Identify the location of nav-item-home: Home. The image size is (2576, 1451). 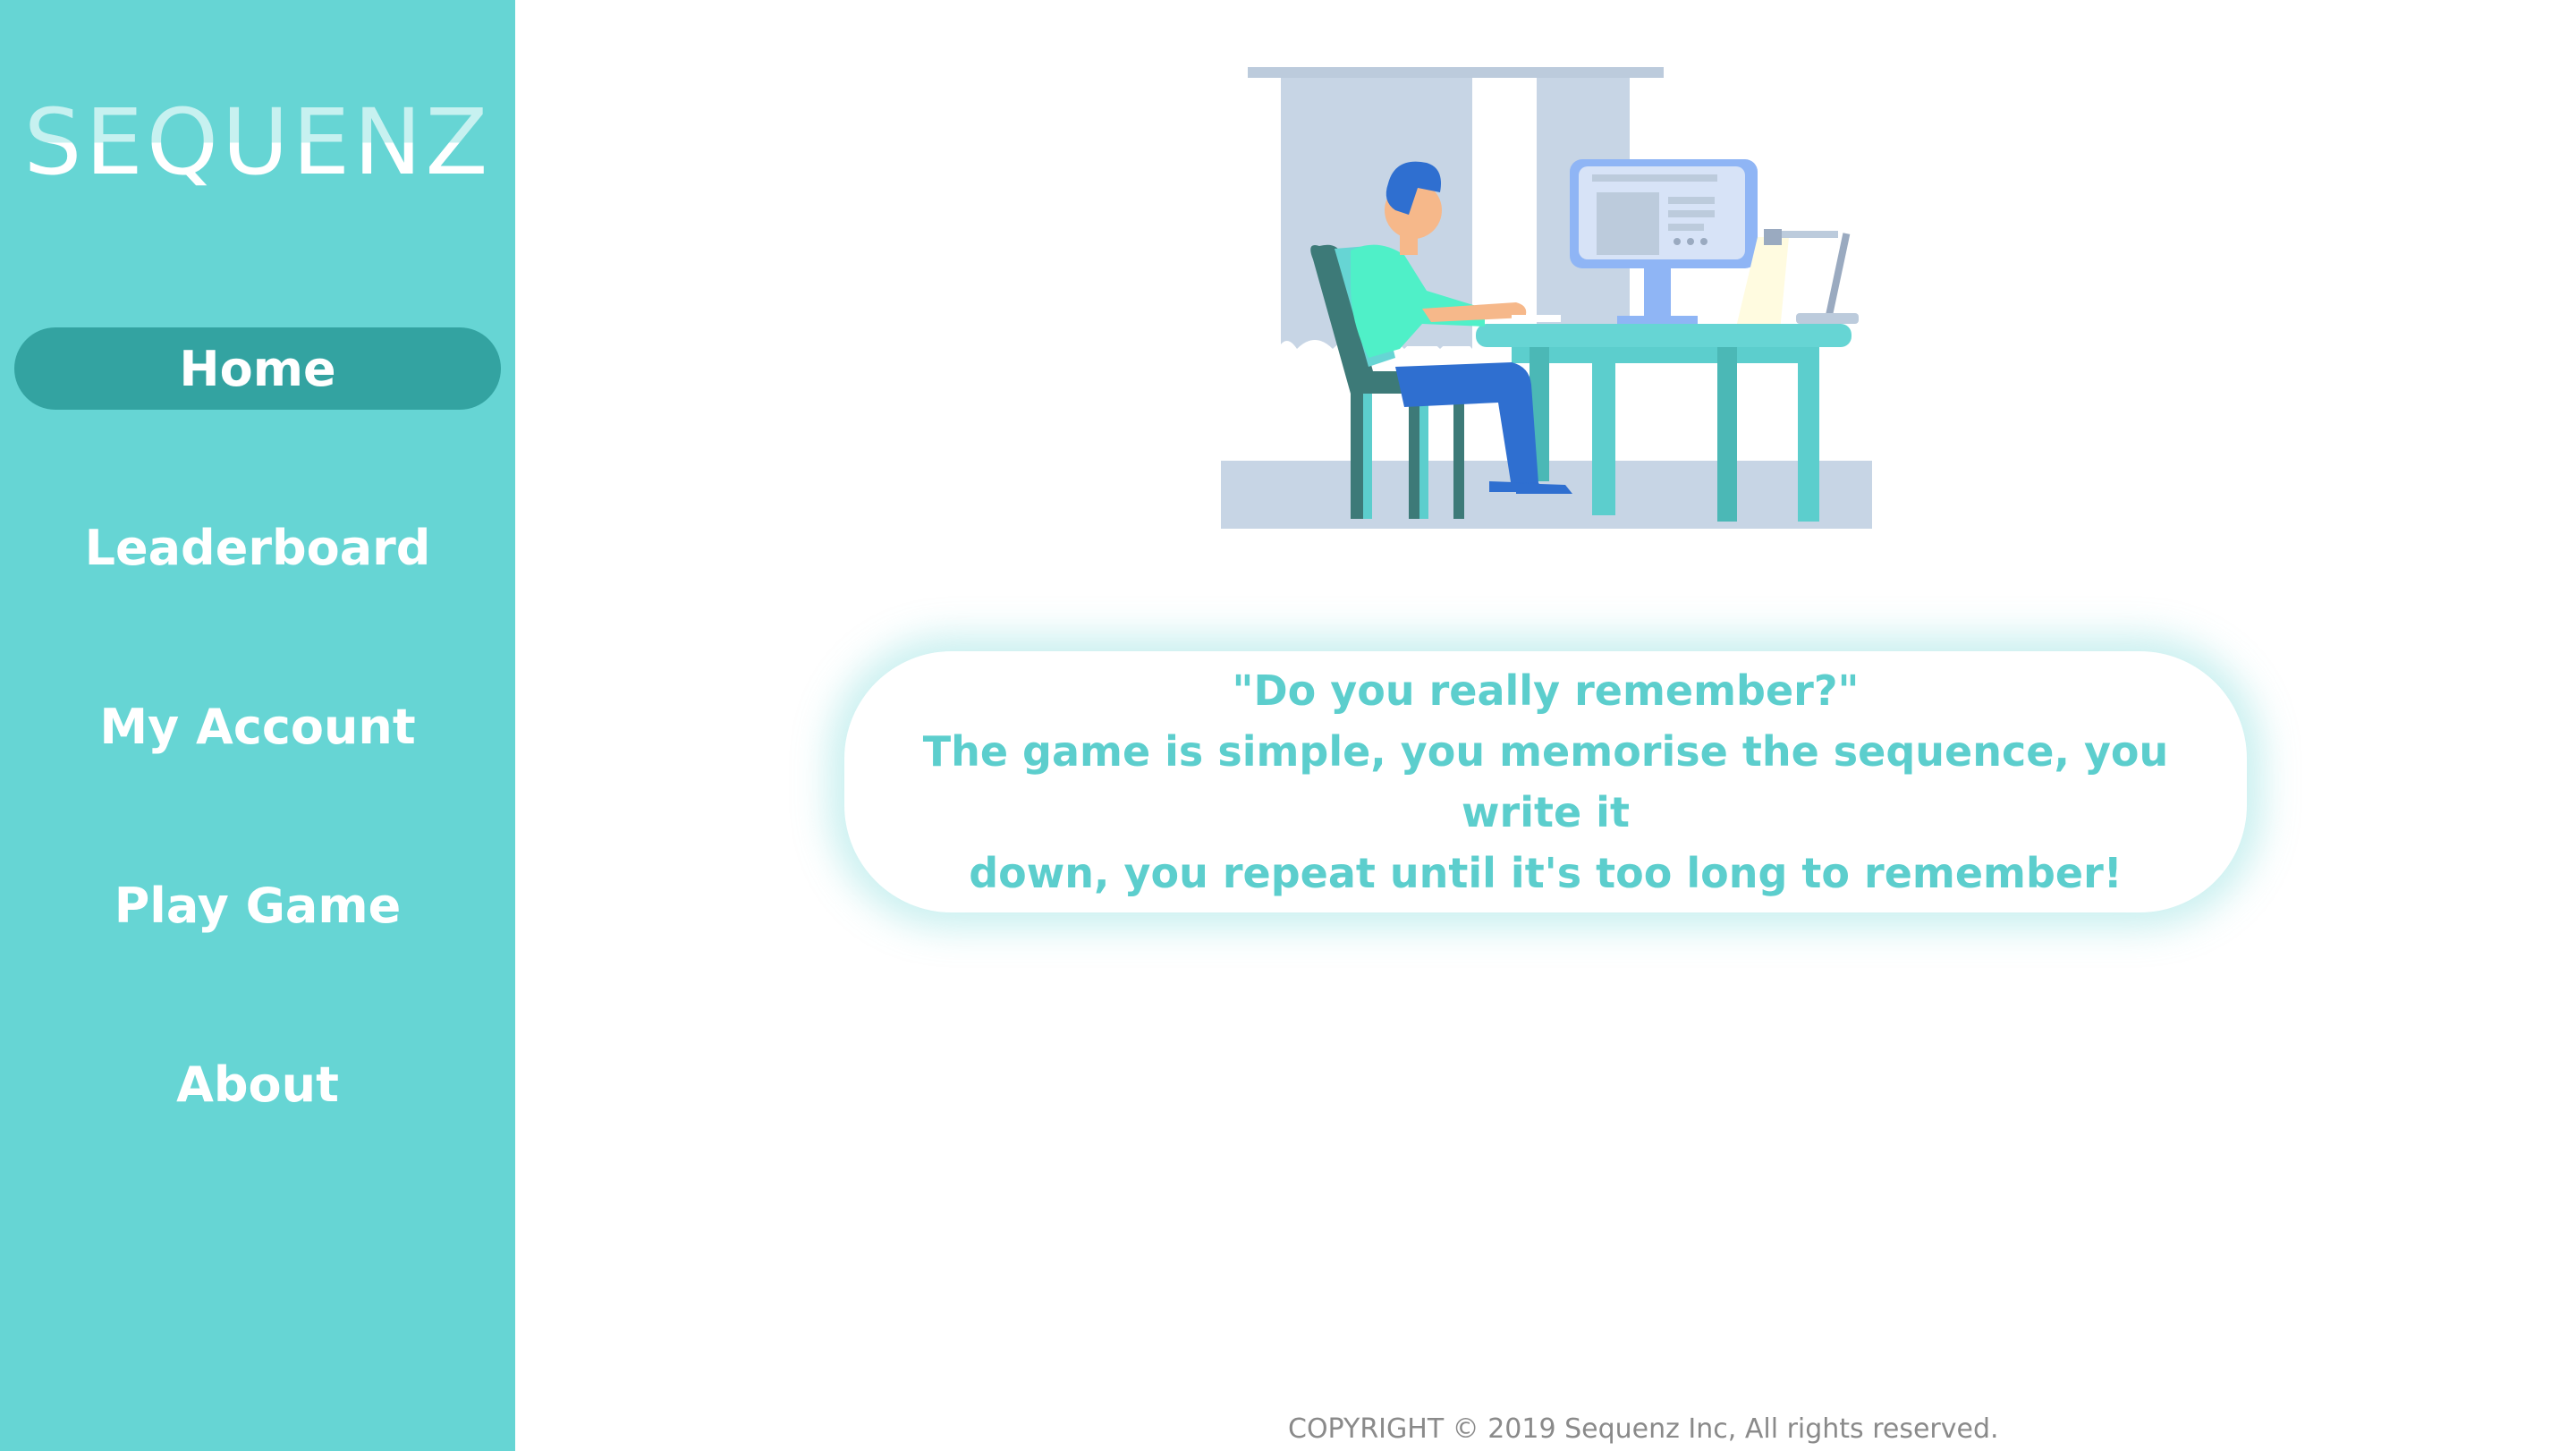
(257, 368).